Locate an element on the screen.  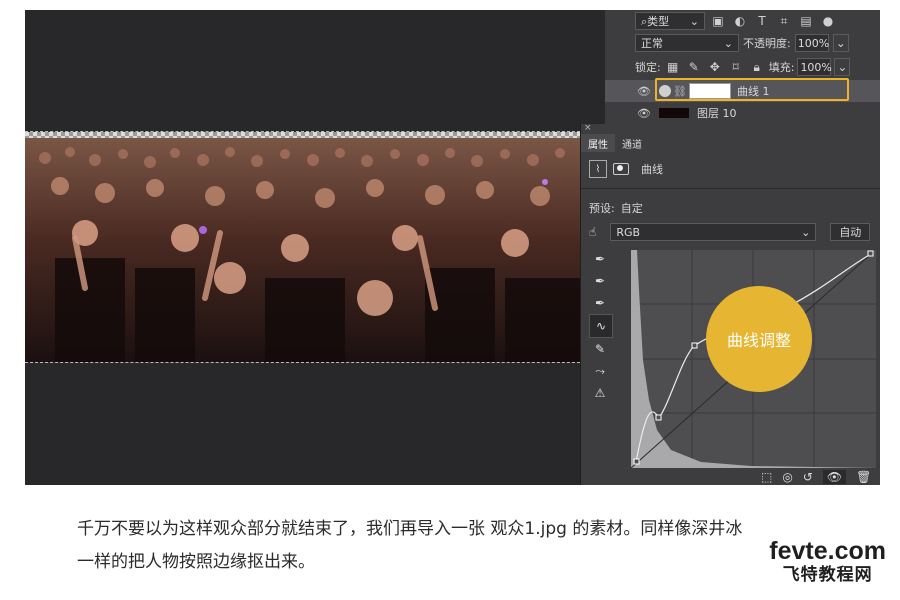
fill-label: 填充: is located at coordinates (781, 67).